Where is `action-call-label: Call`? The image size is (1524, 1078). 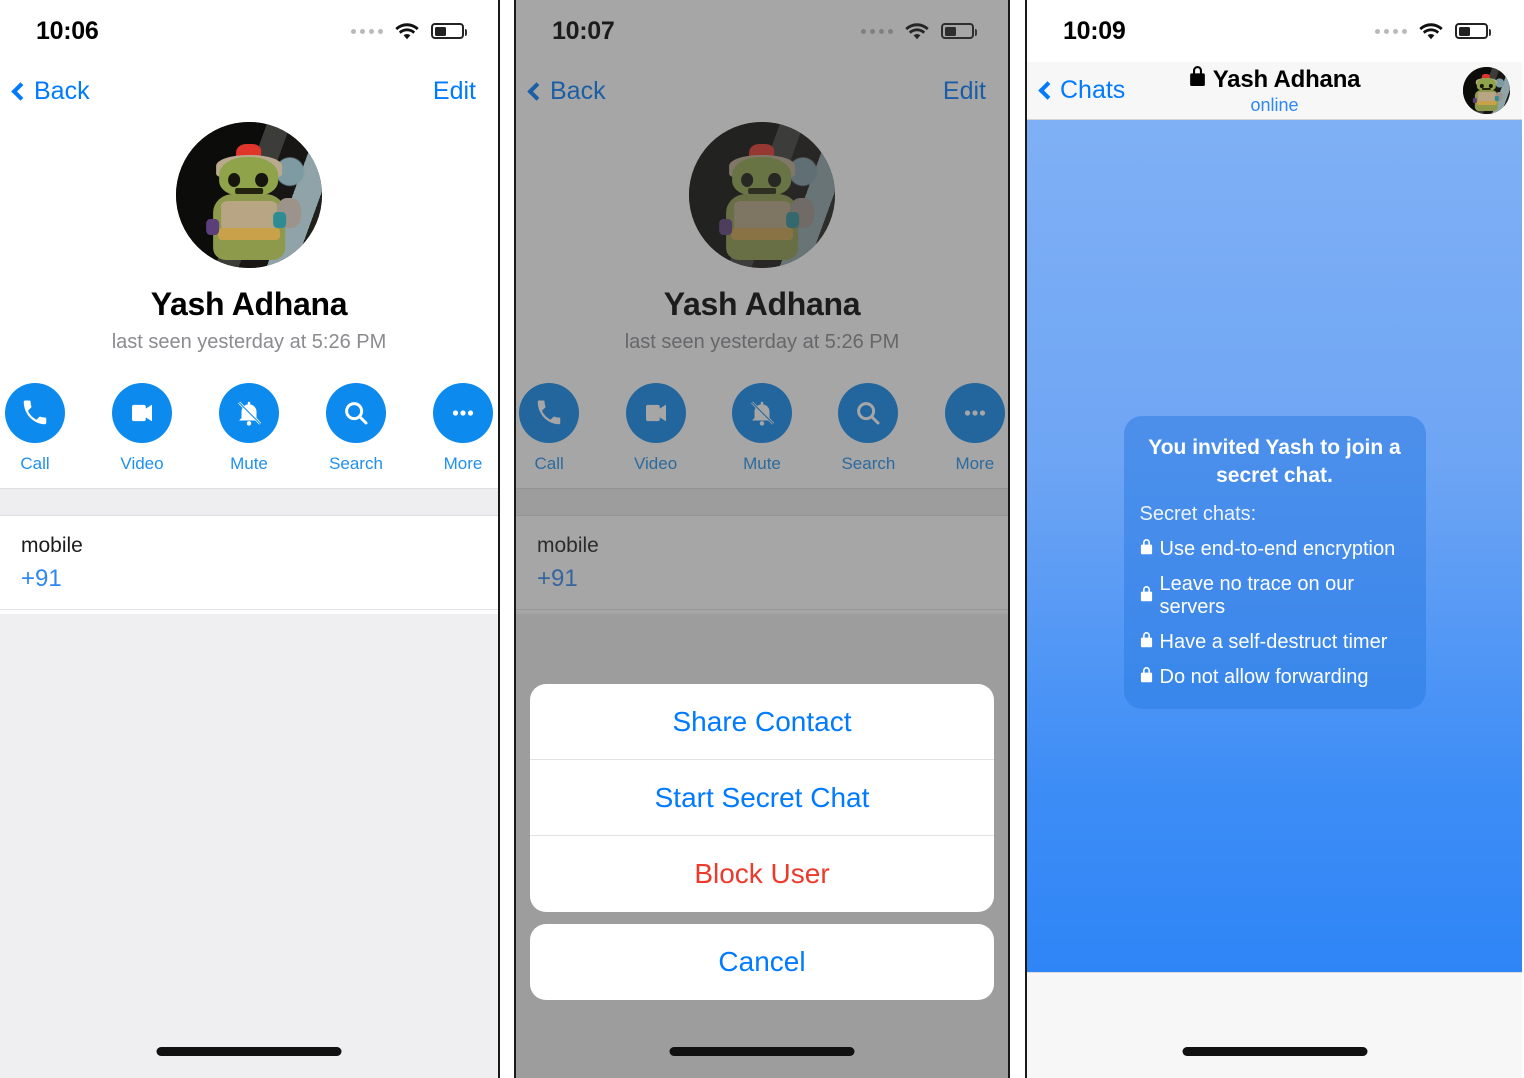
action-call-label: Call is located at coordinates (35, 463).